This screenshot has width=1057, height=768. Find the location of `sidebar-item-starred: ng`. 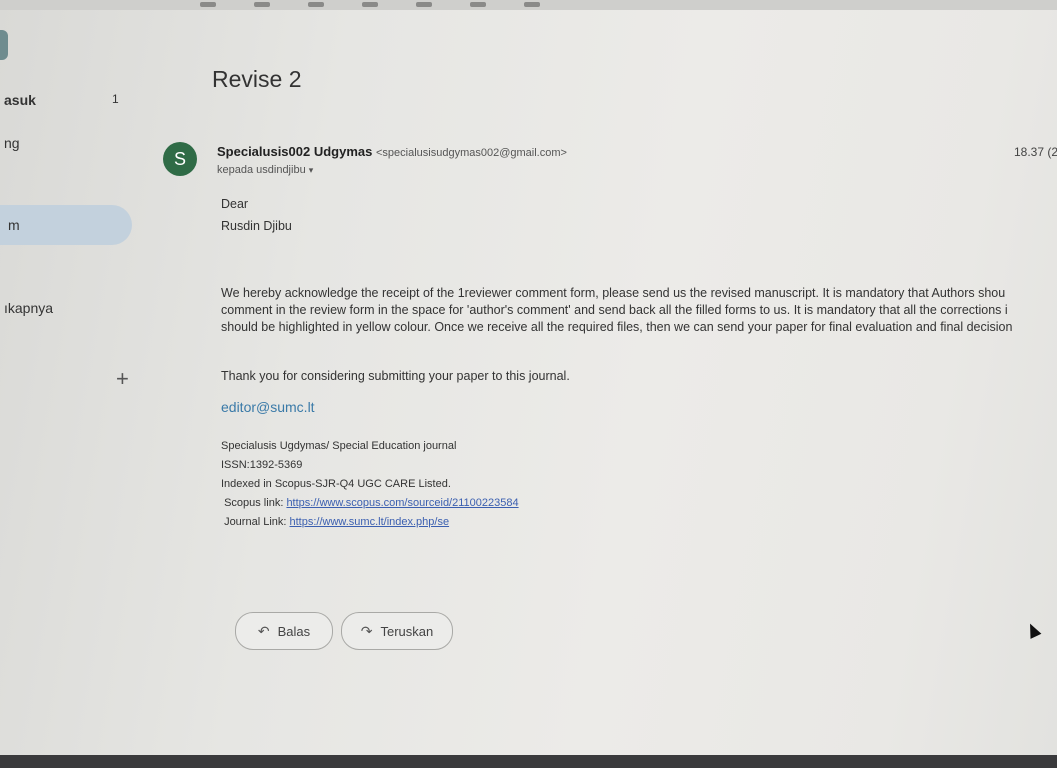

sidebar-item-starred: ng is located at coordinates (12, 143).